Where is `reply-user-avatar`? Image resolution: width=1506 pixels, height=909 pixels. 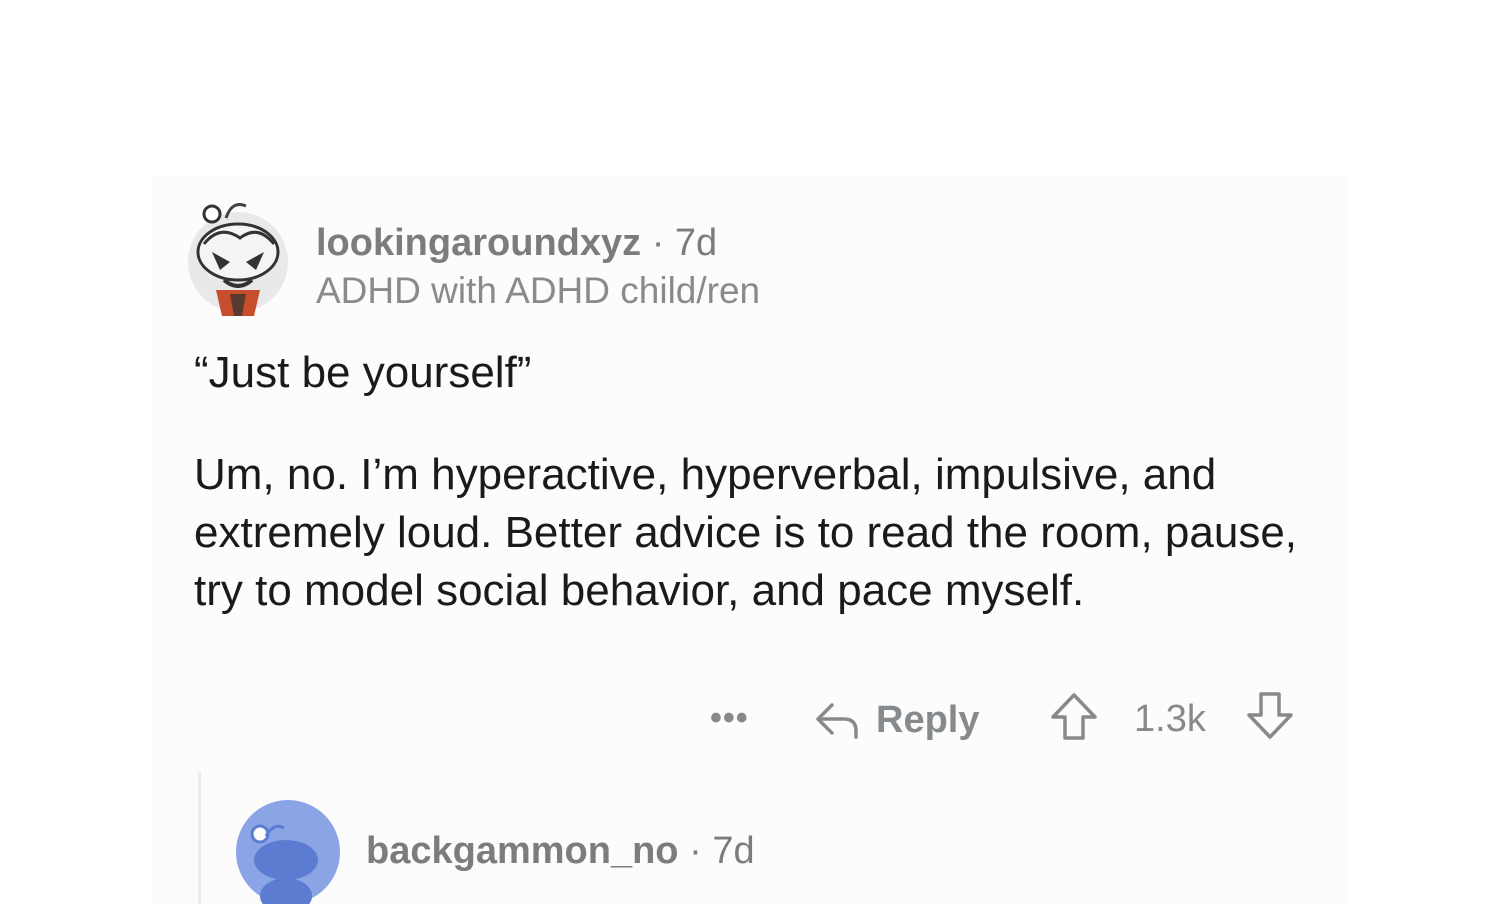 reply-user-avatar is located at coordinates (288, 854).